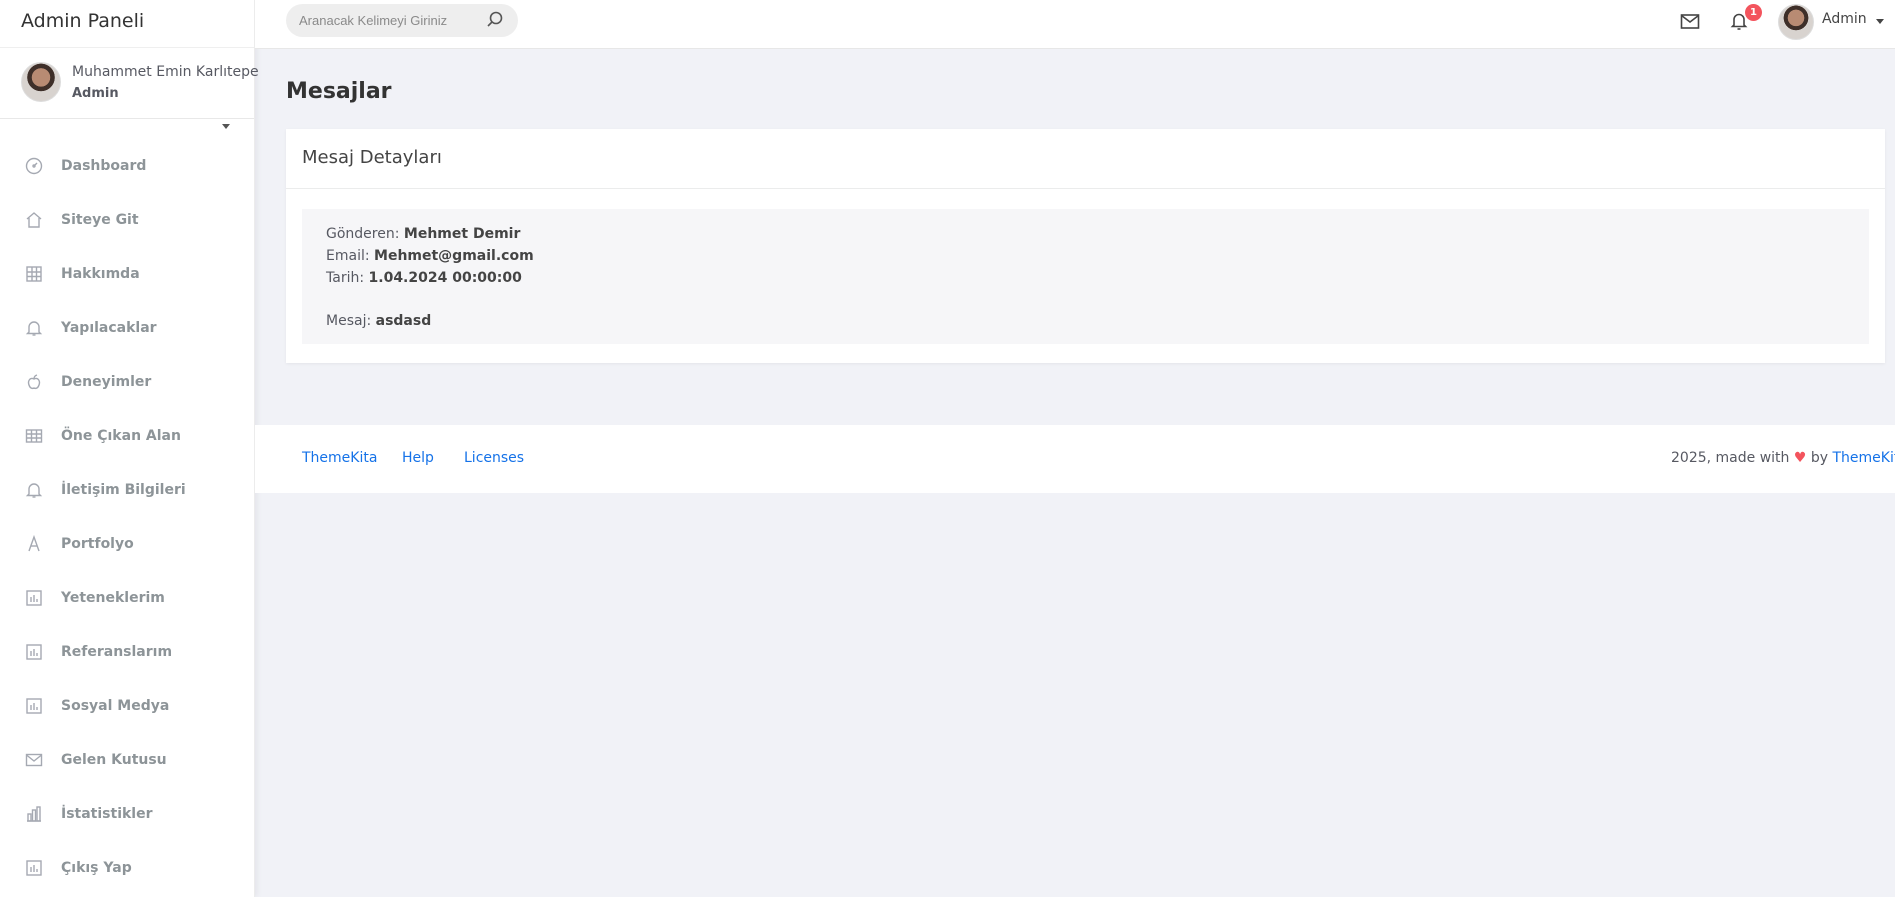  Describe the element at coordinates (1075, 24) in the screenshot. I see `top-header: 1 Admin` at that location.